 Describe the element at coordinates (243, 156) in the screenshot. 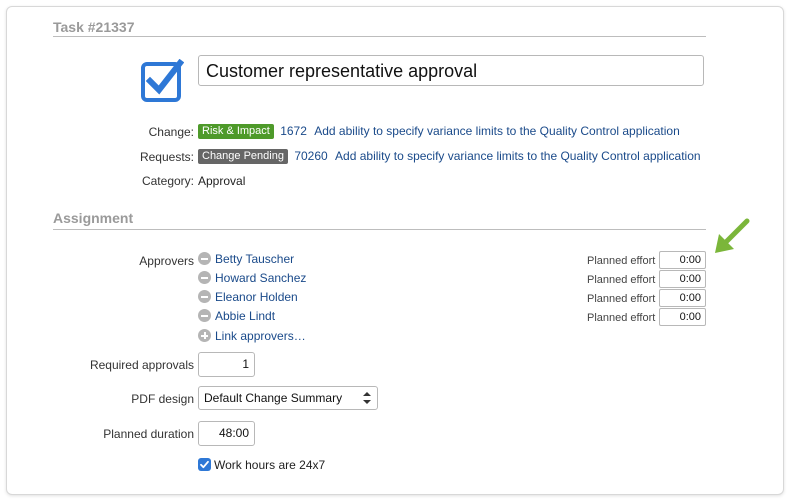

I see `change-pending-badge: Change Pending` at that location.